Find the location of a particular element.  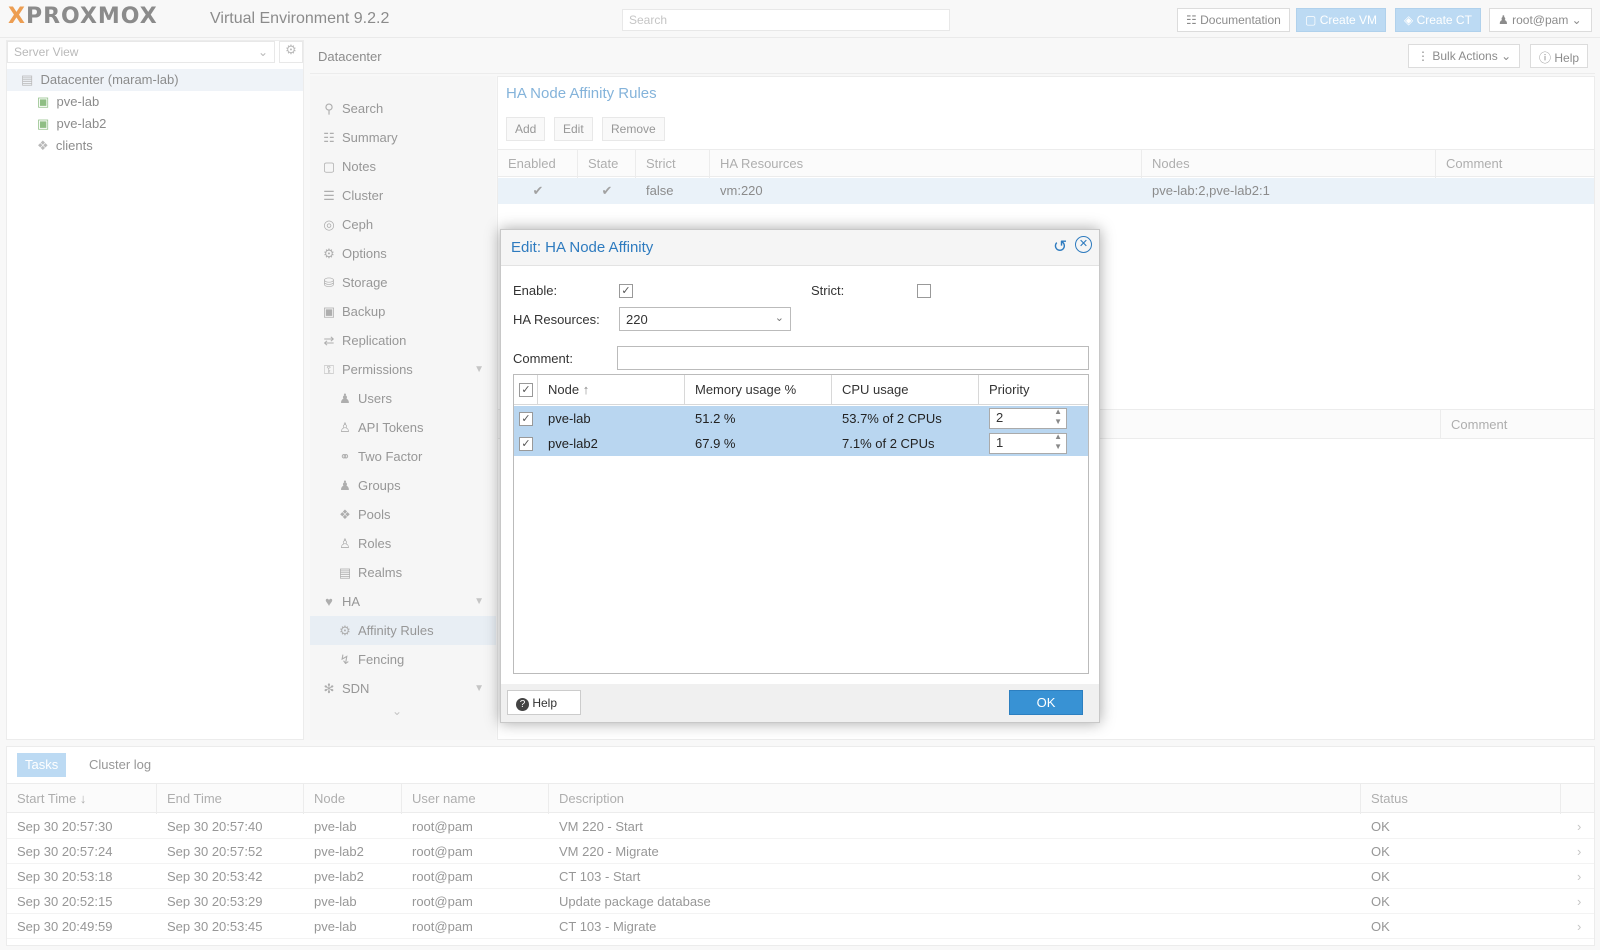

priority-value: 2 is located at coordinates (1000, 417).